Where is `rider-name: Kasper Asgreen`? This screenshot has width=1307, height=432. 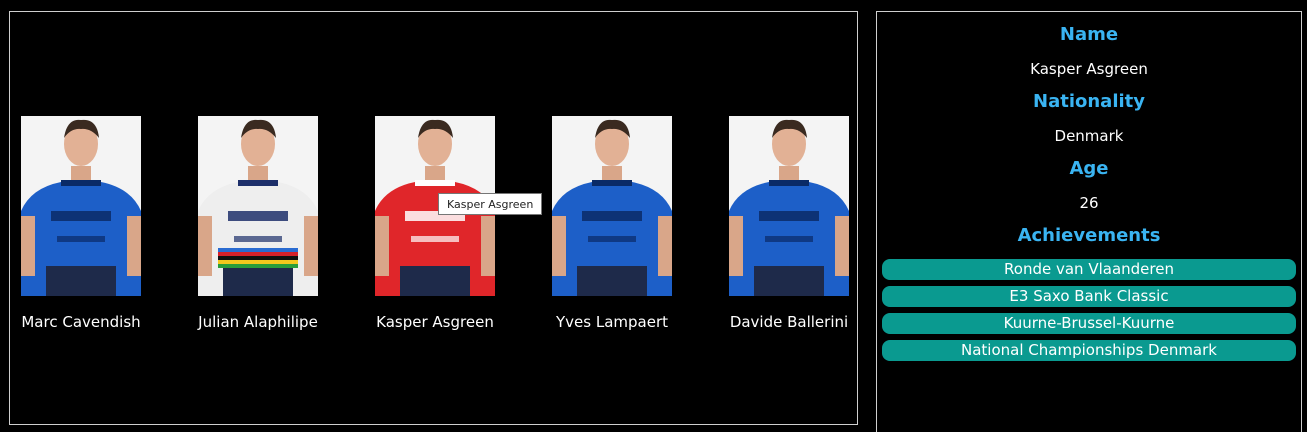
rider-name: Kasper Asgreen is located at coordinates (435, 322).